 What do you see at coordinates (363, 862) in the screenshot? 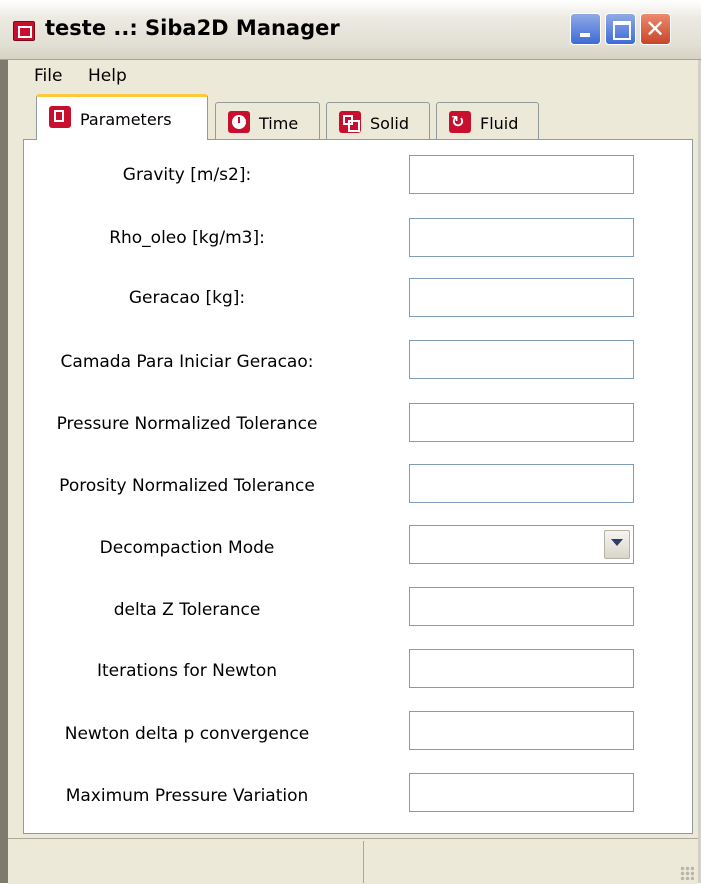
I see `status-divider` at bounding box center [363, 862].